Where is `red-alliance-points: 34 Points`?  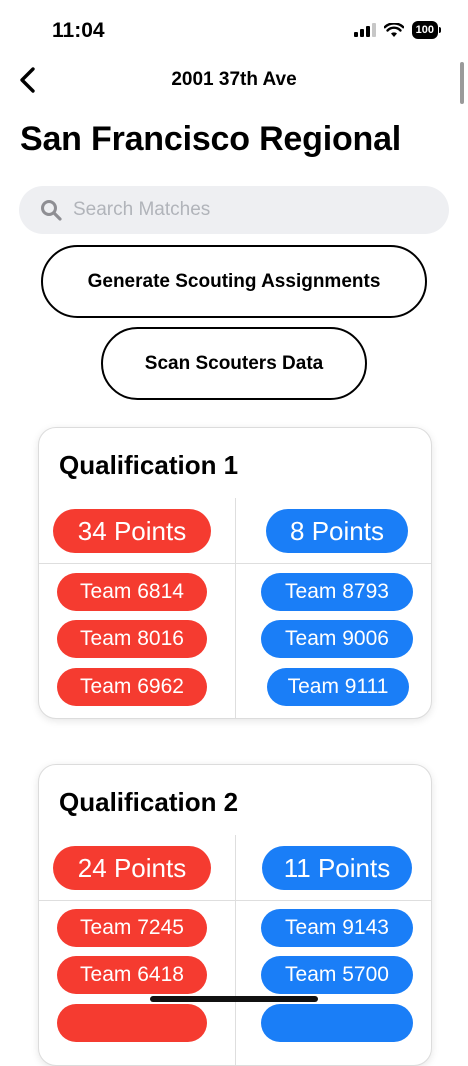
red-alliance-points: 34 Points is located at coordinates (132, 531).